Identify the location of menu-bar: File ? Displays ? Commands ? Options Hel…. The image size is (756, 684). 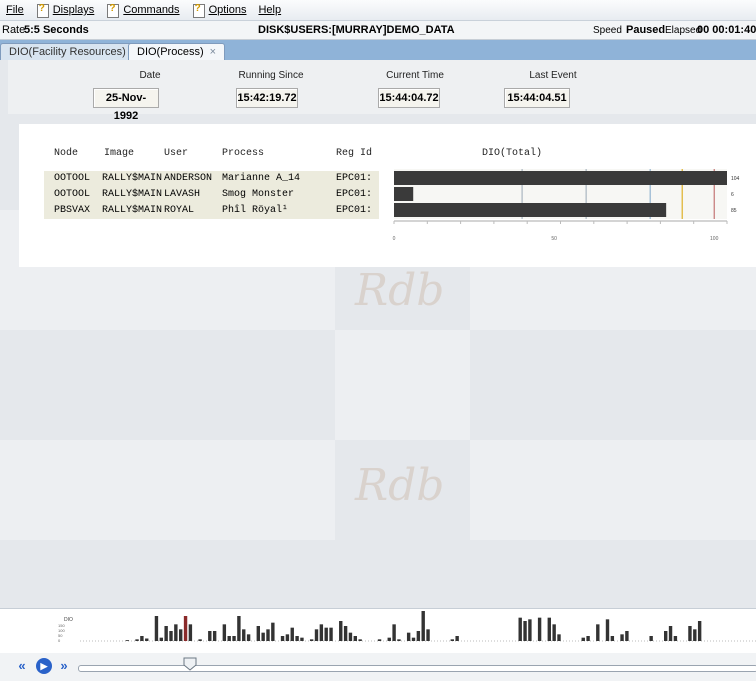
(378, 10).